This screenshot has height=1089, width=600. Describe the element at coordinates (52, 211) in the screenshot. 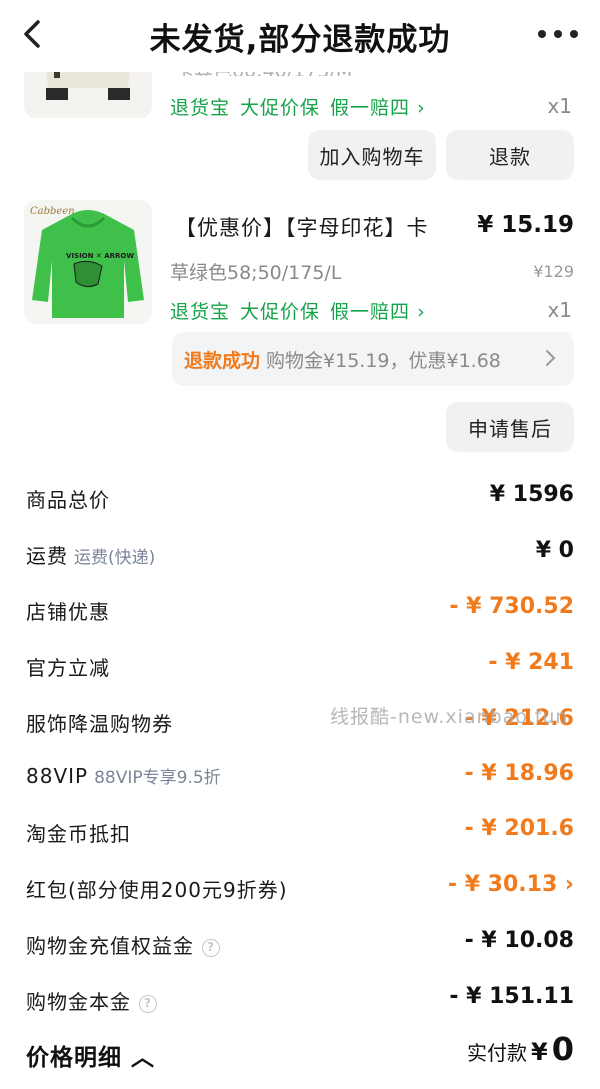

I see `svg-text: Cabbeen` at that location.